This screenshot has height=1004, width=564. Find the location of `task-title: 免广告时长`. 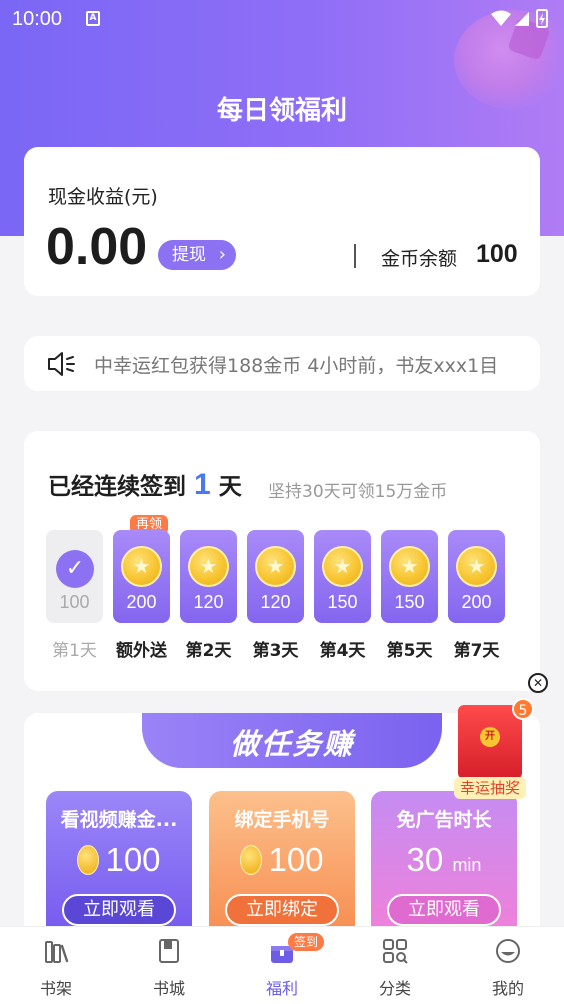

task-title: 免广告时长 is located at coordinates (444, 820).